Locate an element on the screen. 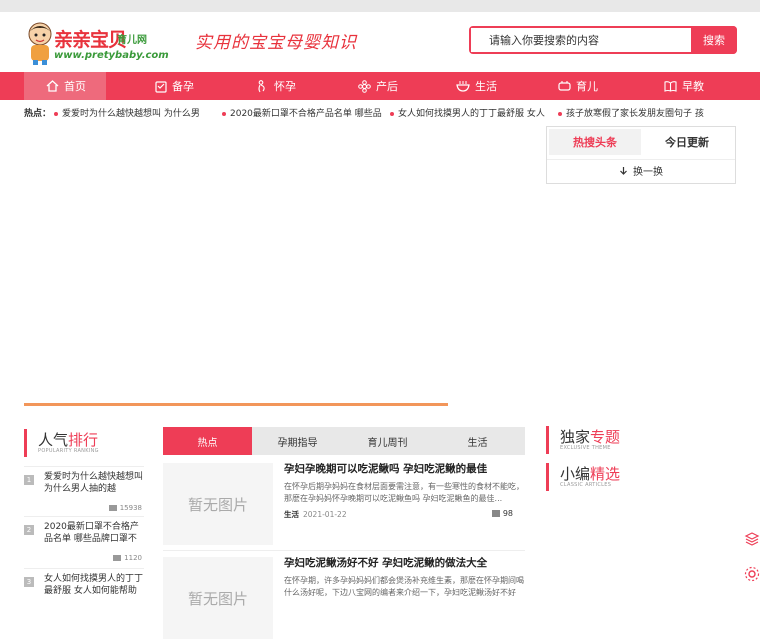  article-title: 孕妇孕晚期可以吃泥鳅吗 孕妇吃泥鳅的最佳 is located at coordinates (385, 468).